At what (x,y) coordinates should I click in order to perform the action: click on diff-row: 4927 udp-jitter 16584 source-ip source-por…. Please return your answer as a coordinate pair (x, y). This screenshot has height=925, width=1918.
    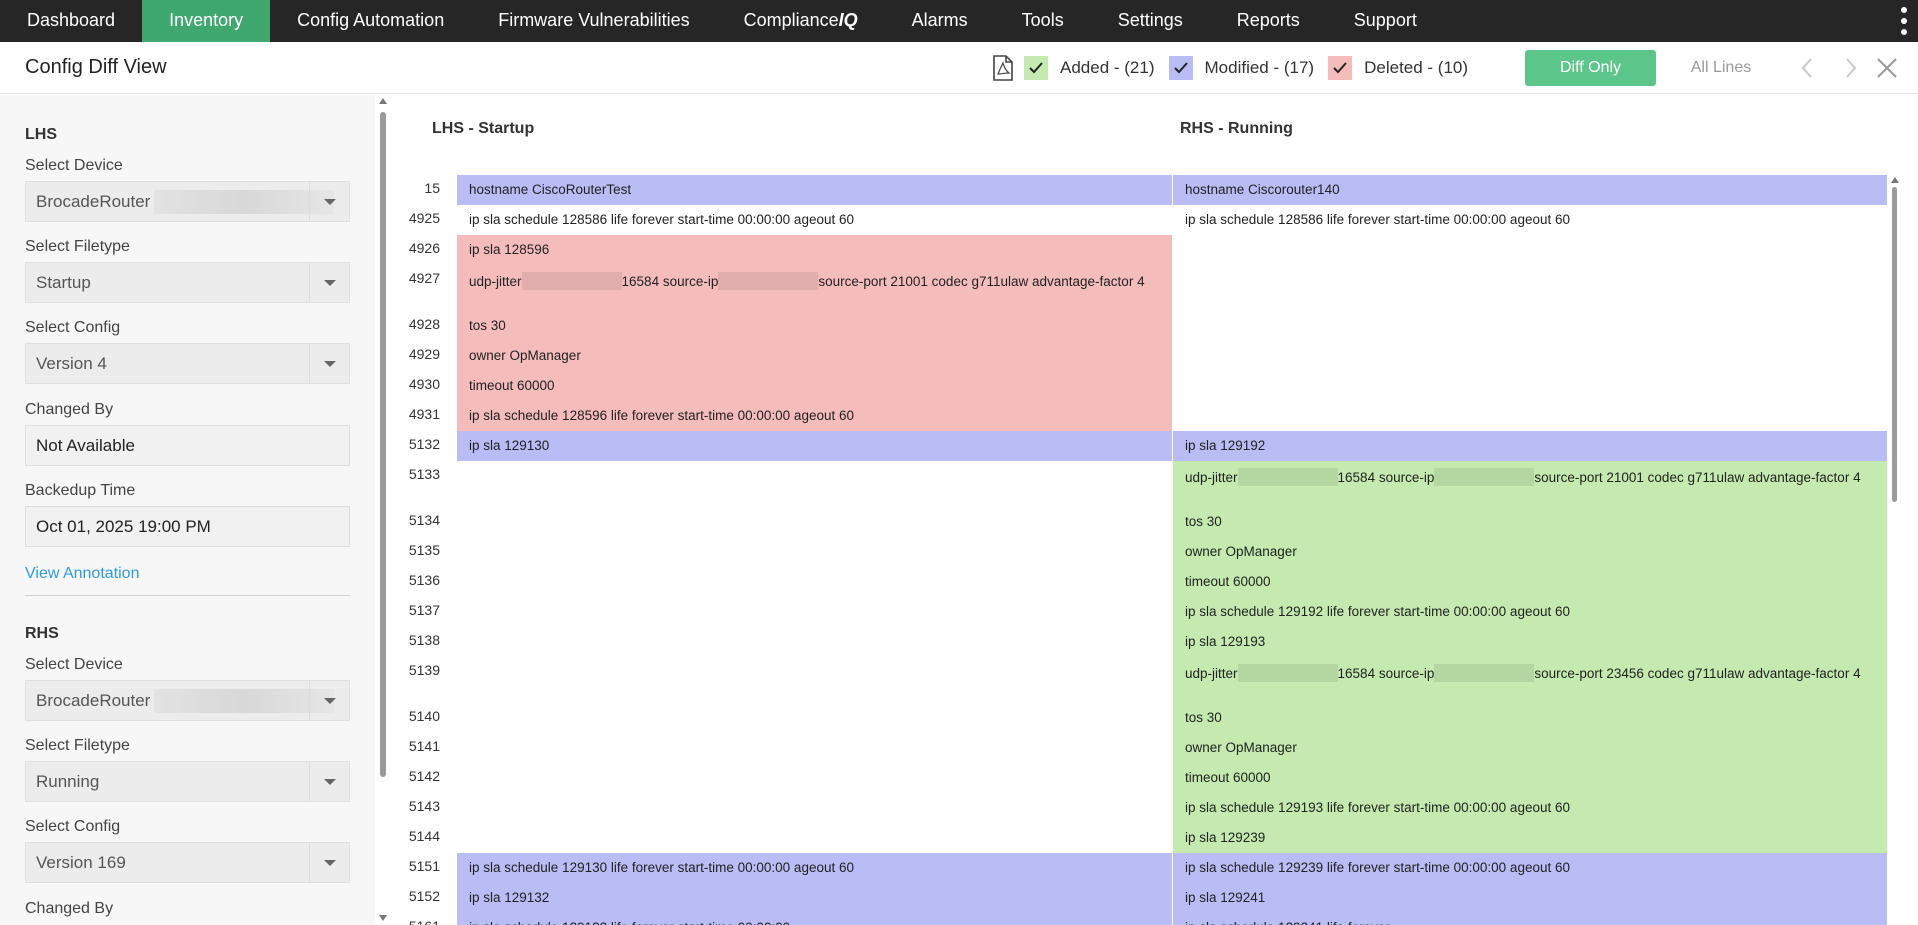
    Looking at the image, I should click on (1145, 288).